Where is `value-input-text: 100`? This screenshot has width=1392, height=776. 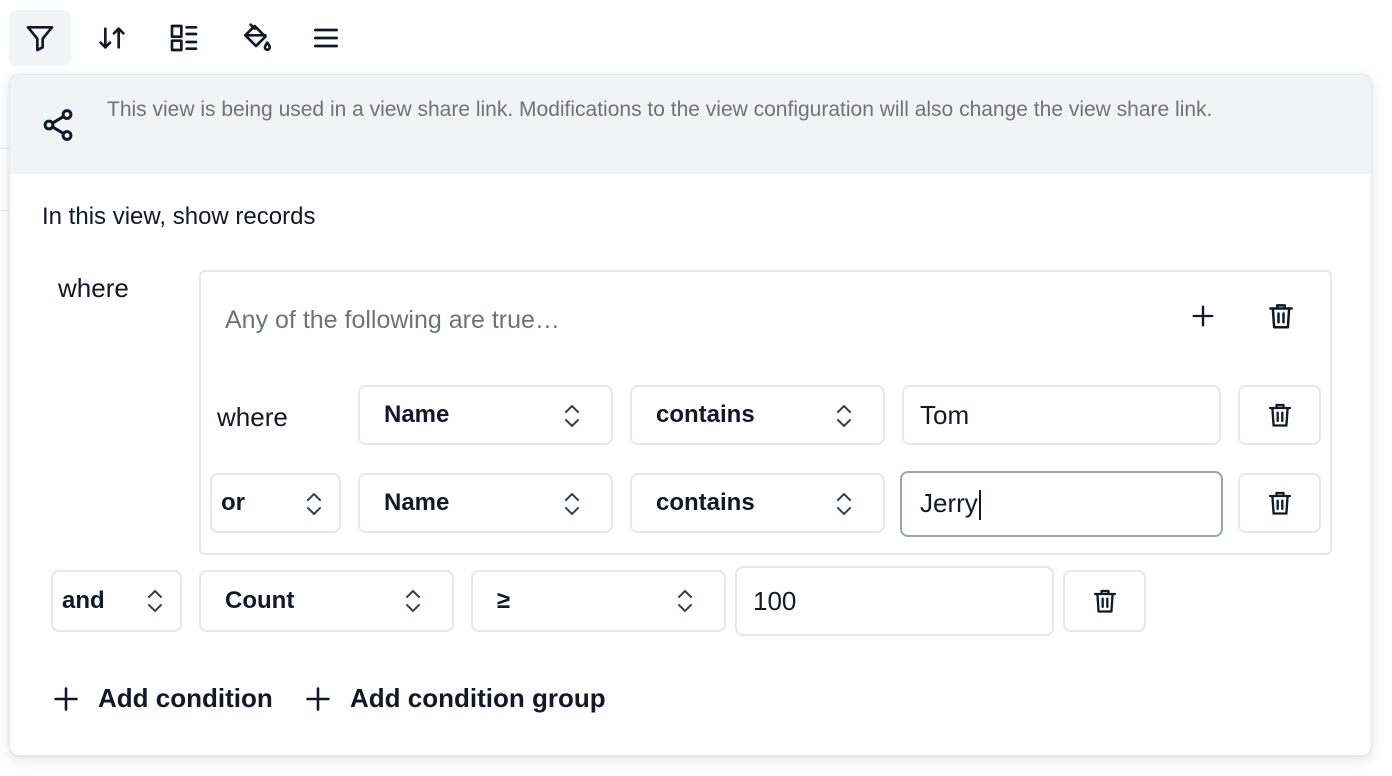 value-input-text: 100 is located at coordinates (775, 600).